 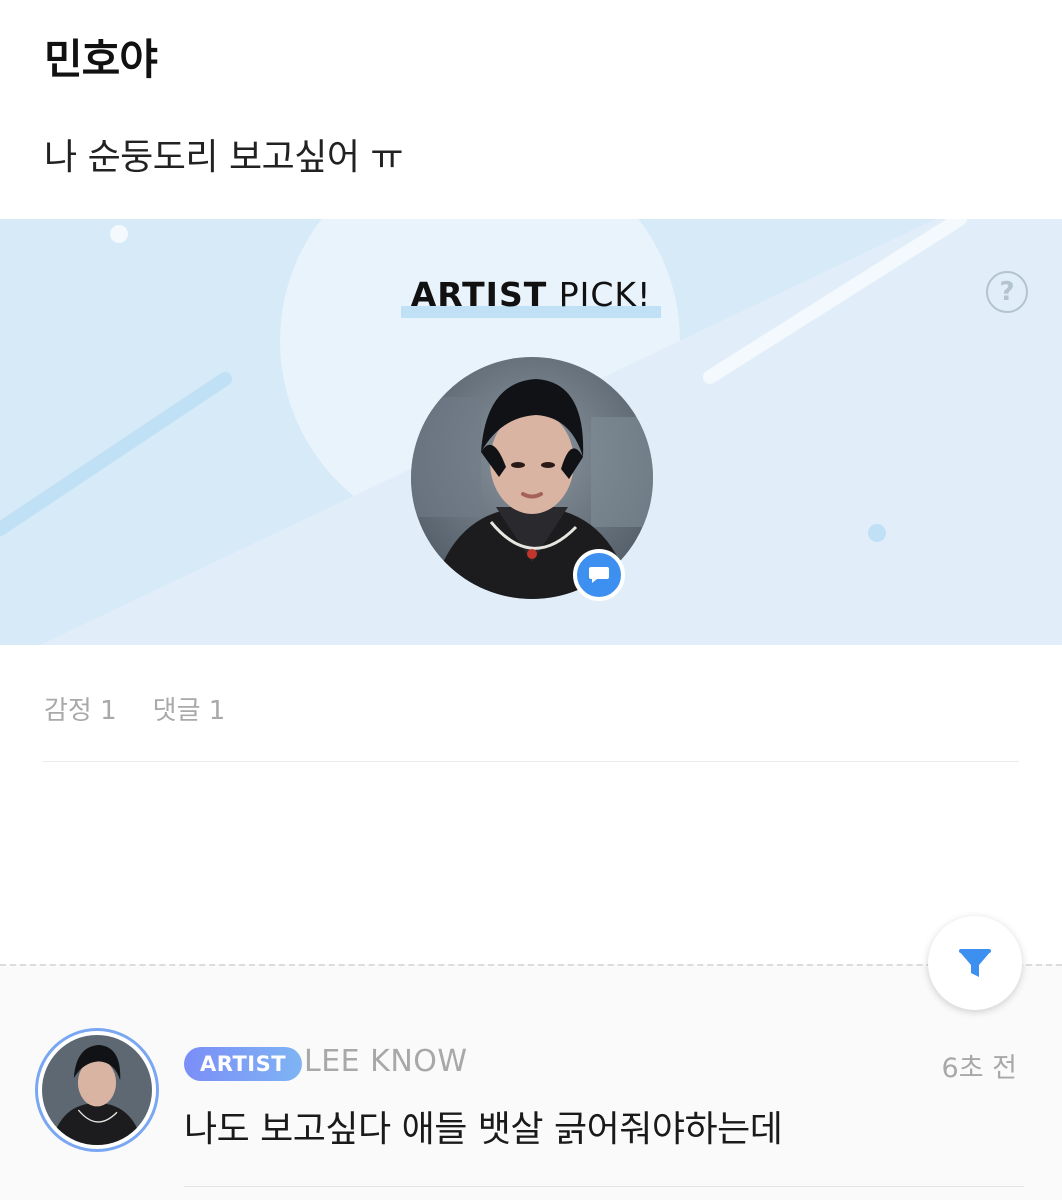 I want to click on post-body-text: 나 순둥도리 보고싶어 ㅠ, so click(x=224, y=157).